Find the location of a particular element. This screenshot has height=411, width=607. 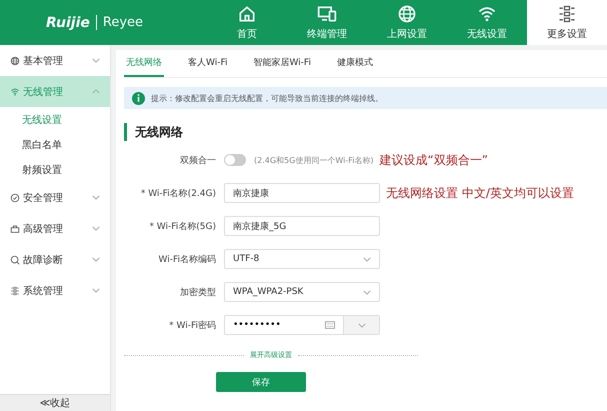

home-icon is located at coordinates (247, 14).